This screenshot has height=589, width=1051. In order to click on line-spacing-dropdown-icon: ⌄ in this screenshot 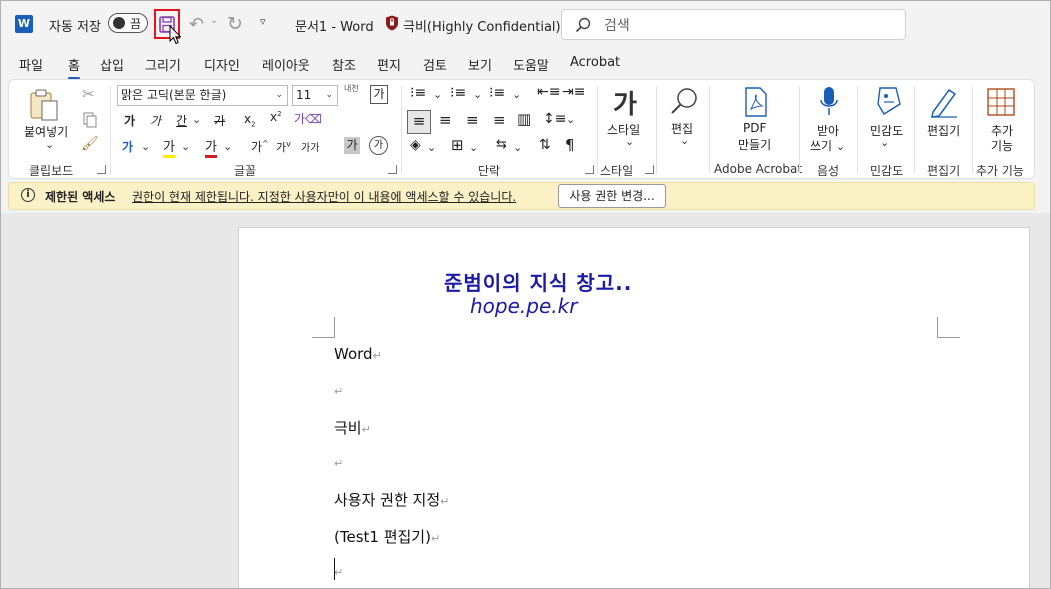, I will do `click(570, 119)`.